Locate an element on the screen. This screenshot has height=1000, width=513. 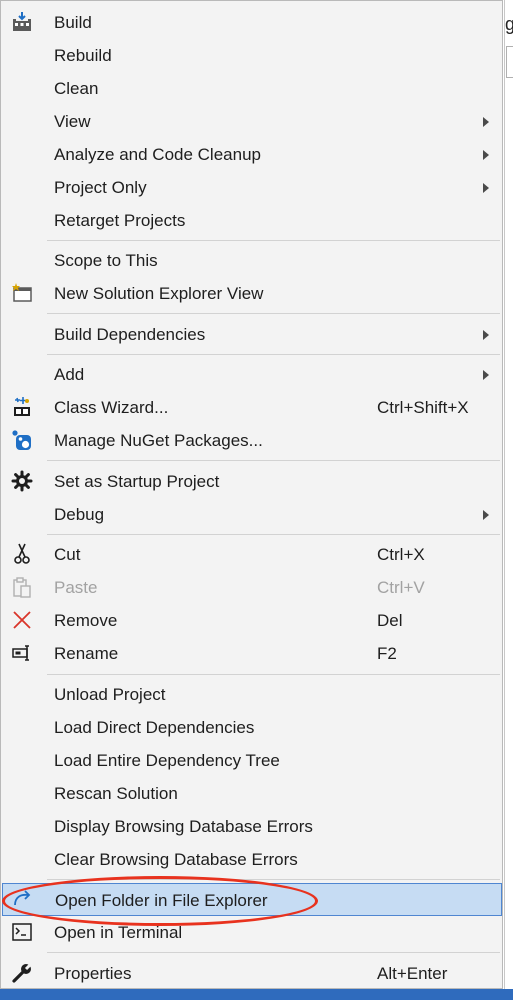
menu-item-label: Open in Terminal is located at coordinates (118, 932).